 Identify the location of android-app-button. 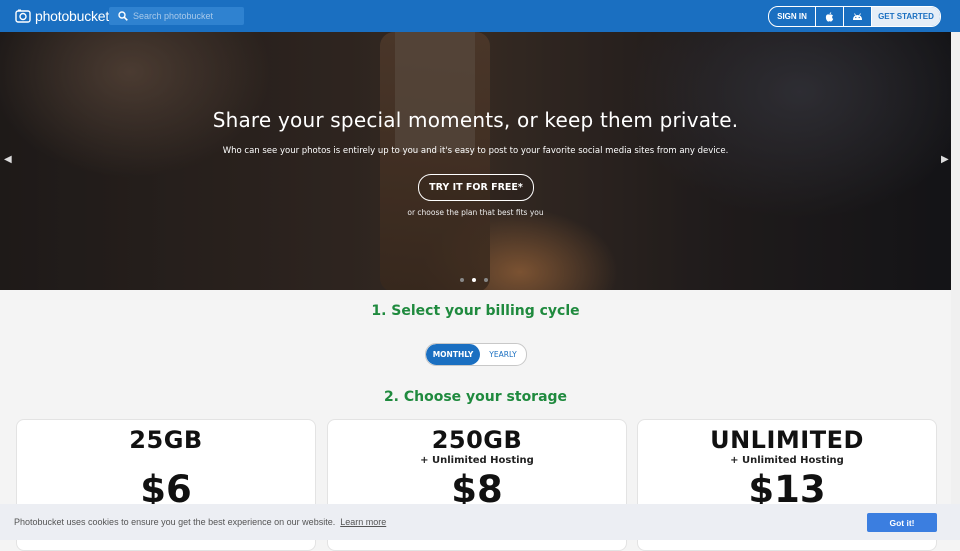
(858, 16).